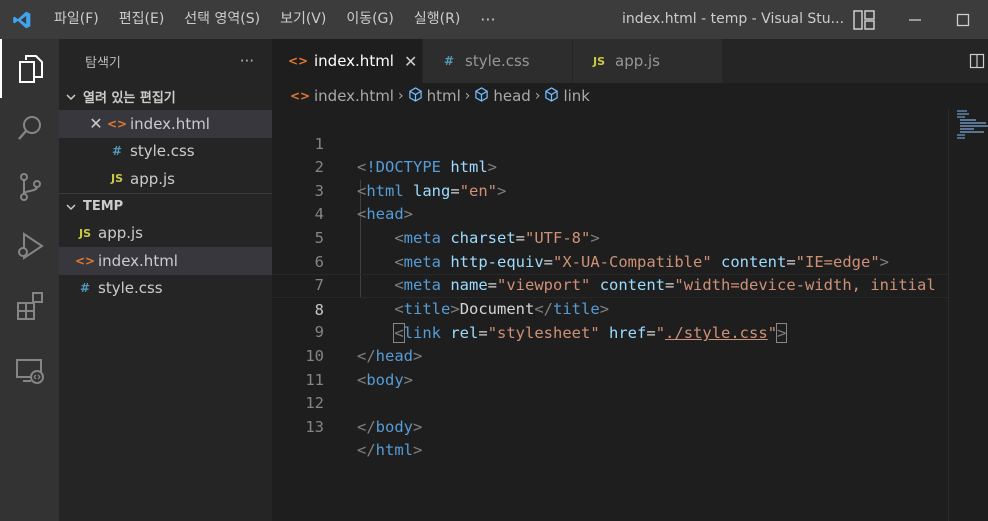  What do you see at coordinates (487, 19) in the screenshot?
I see `menu-more-button: ···` at bounding box center [487, 19].